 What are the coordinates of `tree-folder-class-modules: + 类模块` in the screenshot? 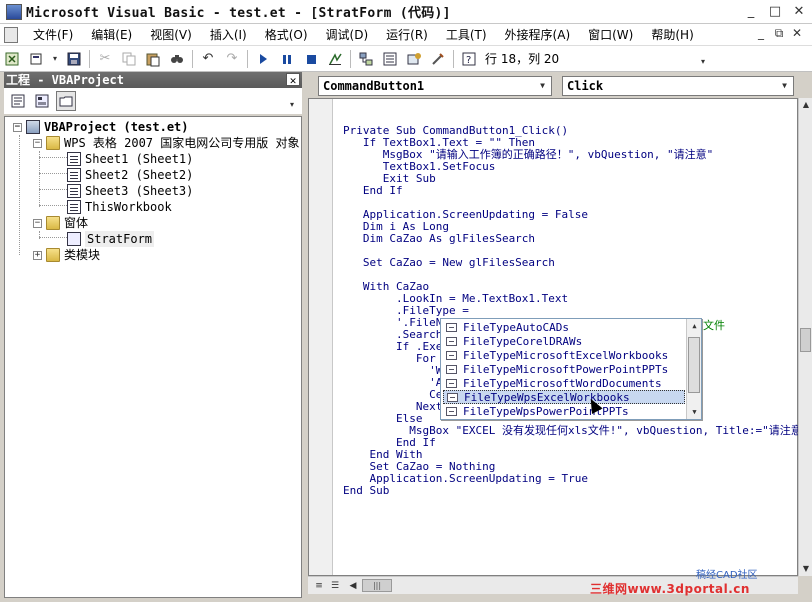 It's located at (66, 255).